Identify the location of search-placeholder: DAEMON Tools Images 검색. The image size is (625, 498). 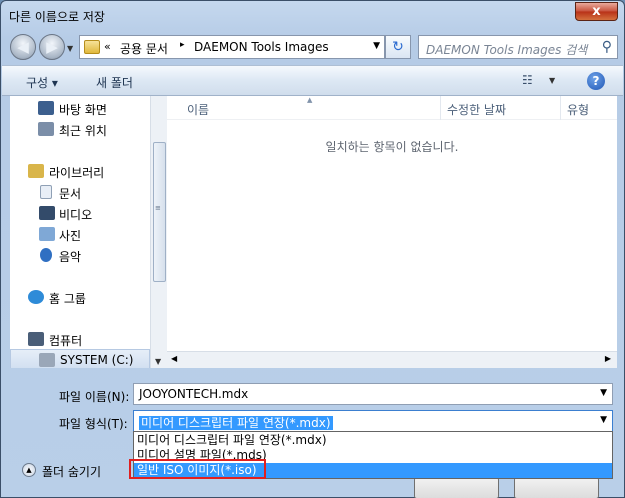
(507, 50).